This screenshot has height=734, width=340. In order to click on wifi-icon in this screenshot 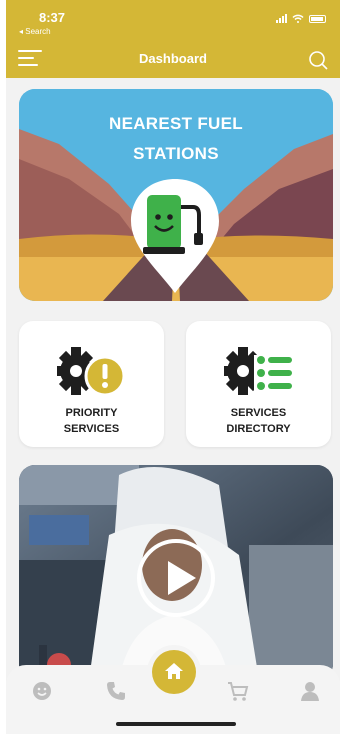, I will do `click(298, 18)`.